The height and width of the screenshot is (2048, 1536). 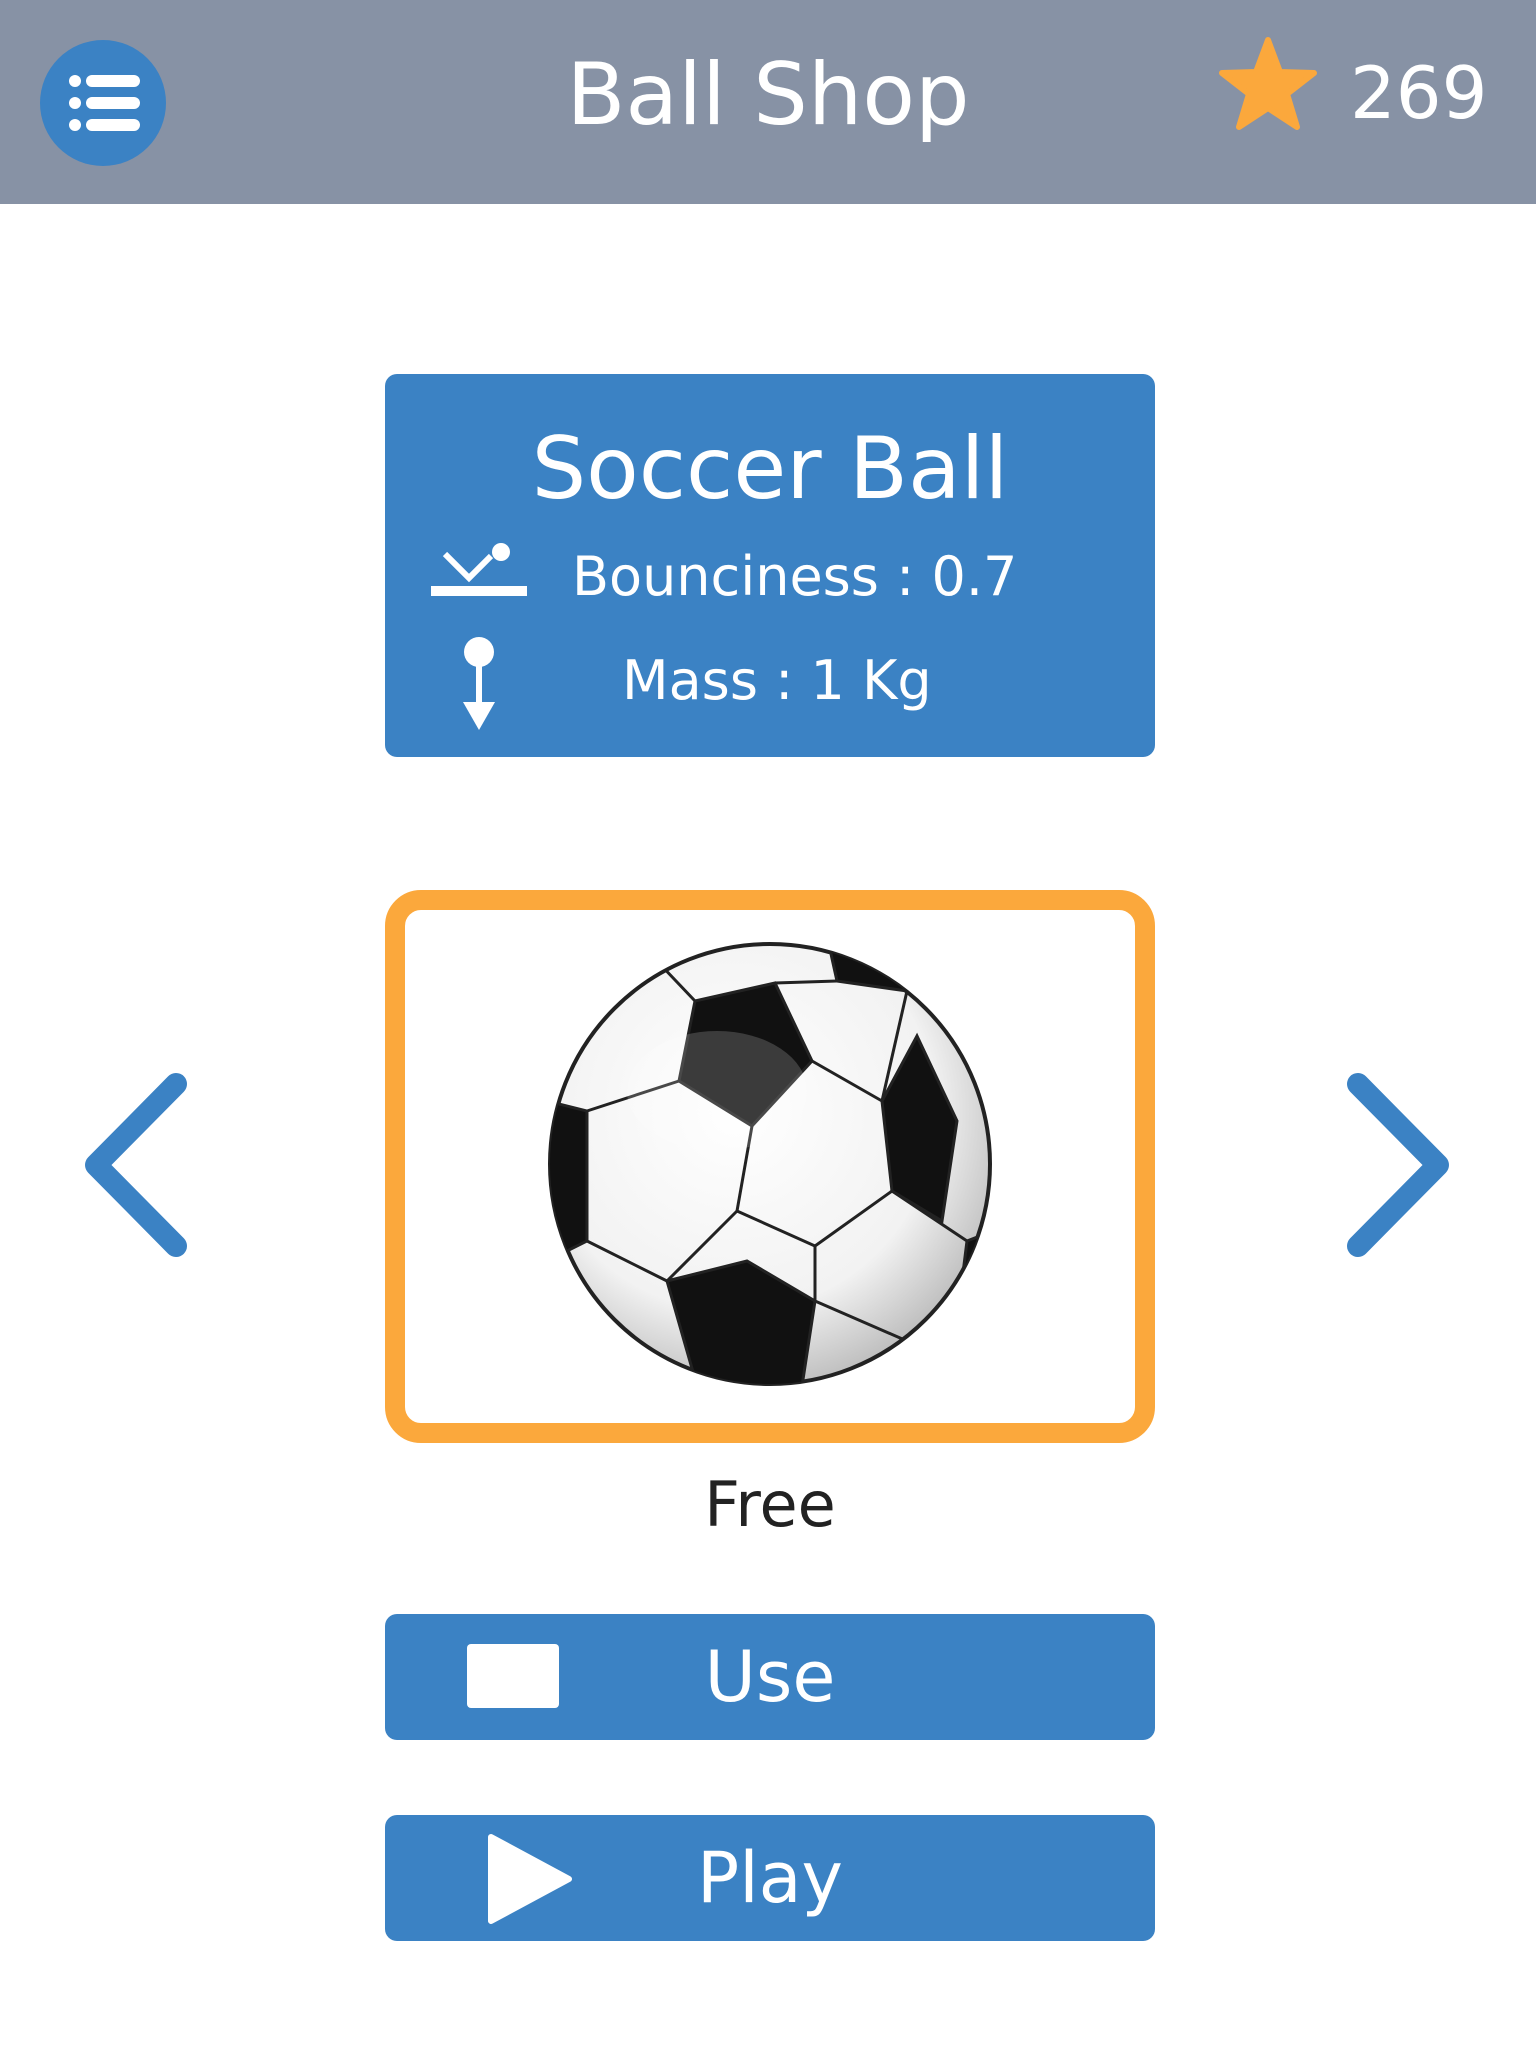 What do you see at coordinates (137, 1165) in the screenshot?
I see `previous-arrow-icon` at bounding box center [137, 1165].